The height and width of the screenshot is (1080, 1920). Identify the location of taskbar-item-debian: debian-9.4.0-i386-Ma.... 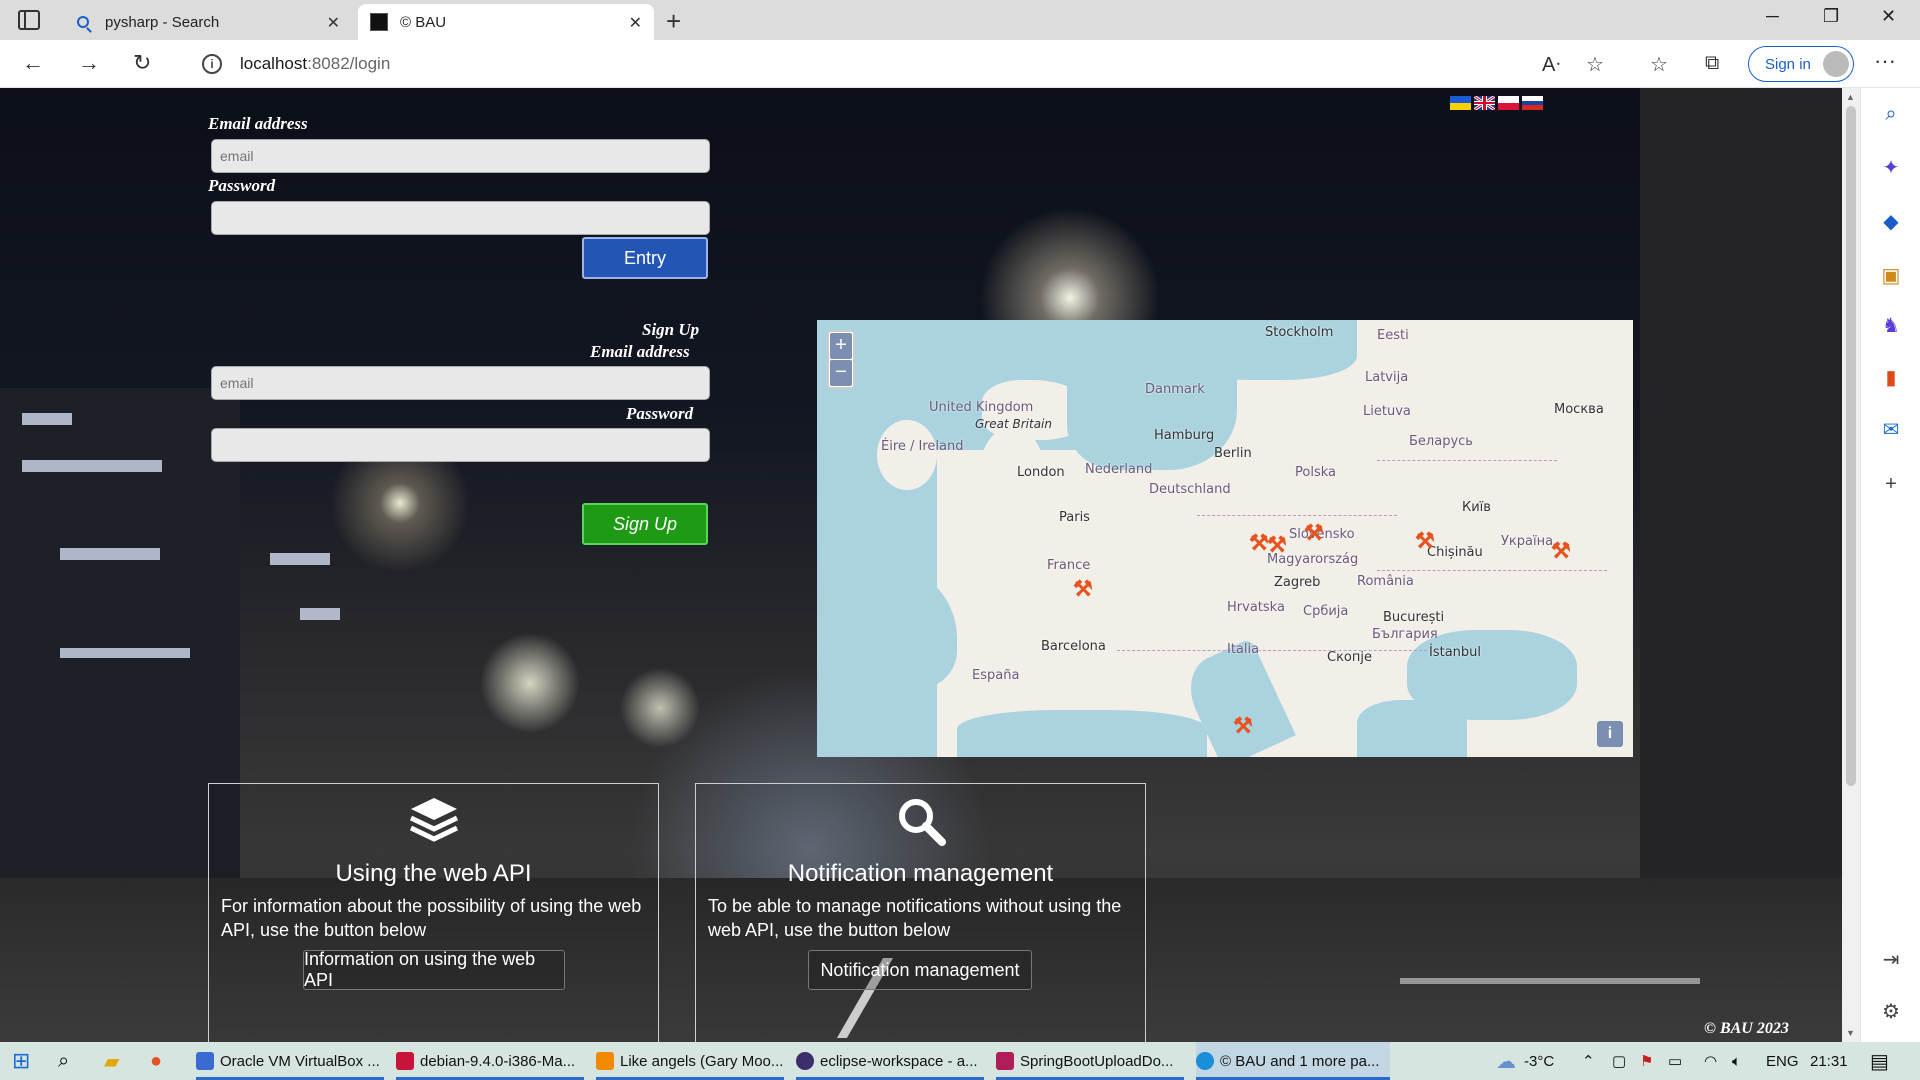
(490, 1061).